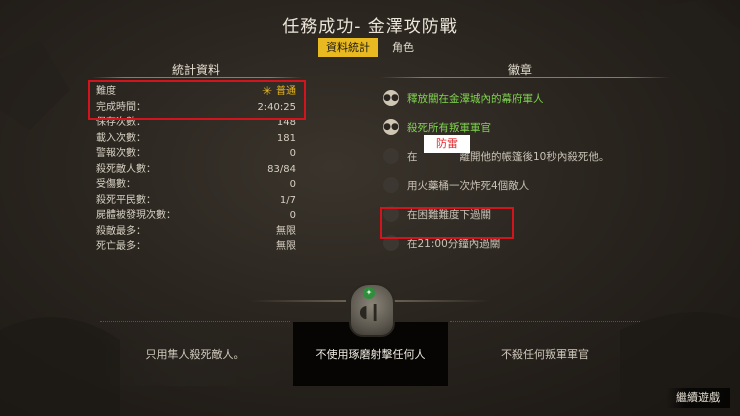  Describe the element at coordinates (196, 247) in the screenshot. I see `stat-row-most-deaths: 死亡最多： 無限` at that location.